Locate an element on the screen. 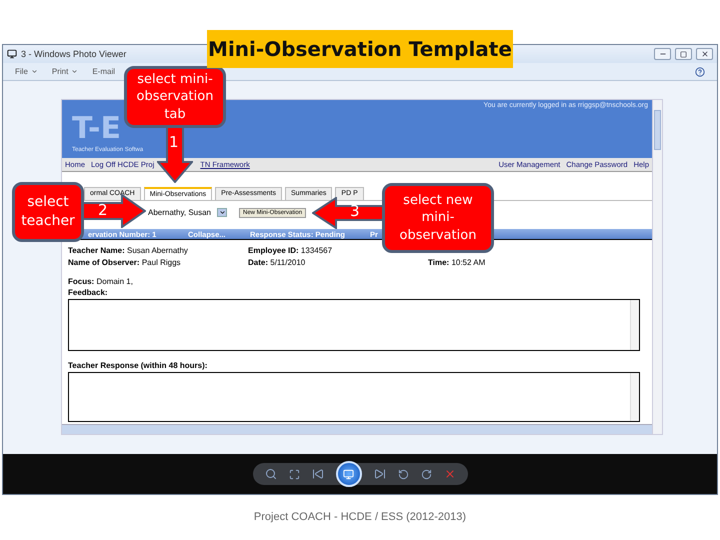 The height and width of the screenshot is (540, 720). callout: select new mini-observation is located at coordinates (438, 218).